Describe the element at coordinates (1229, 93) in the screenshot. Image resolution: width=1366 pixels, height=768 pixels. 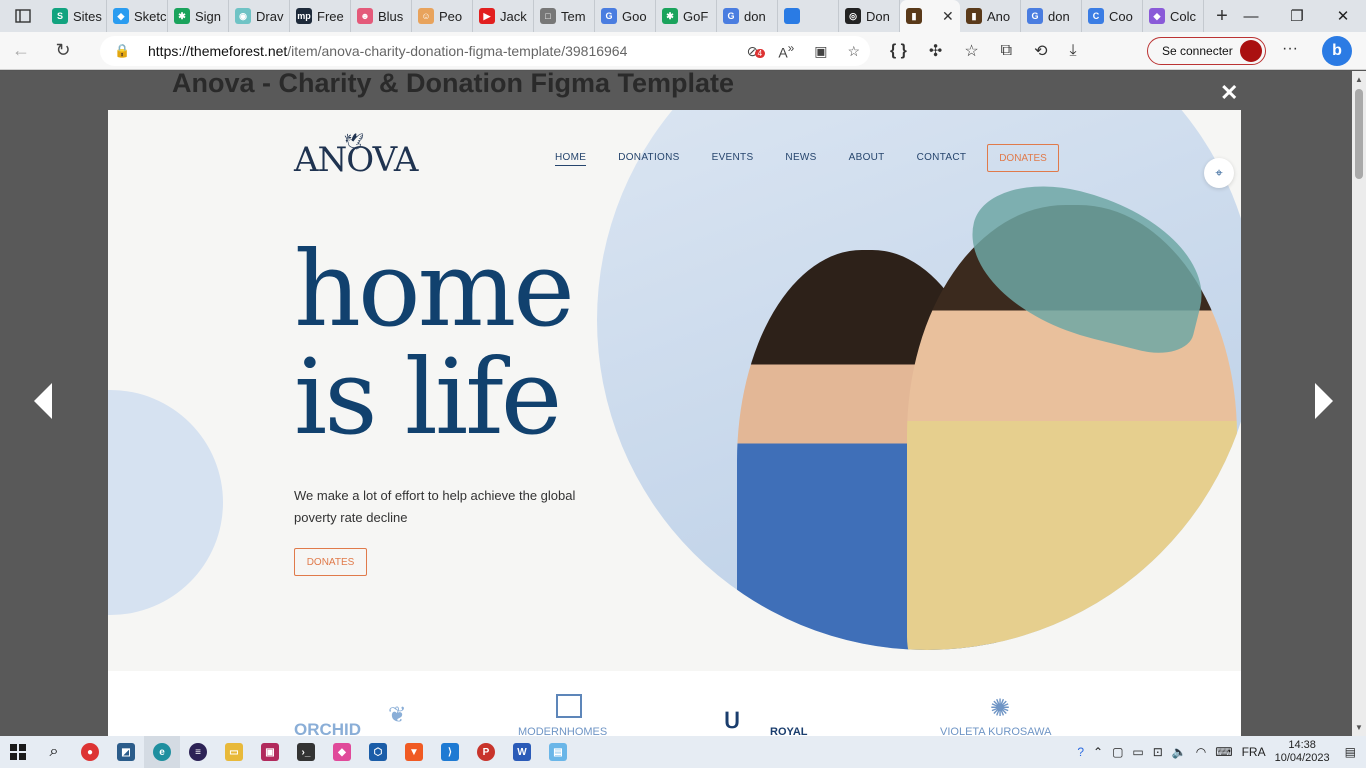
I see `lightbox-close-icon: ✕` at that location.